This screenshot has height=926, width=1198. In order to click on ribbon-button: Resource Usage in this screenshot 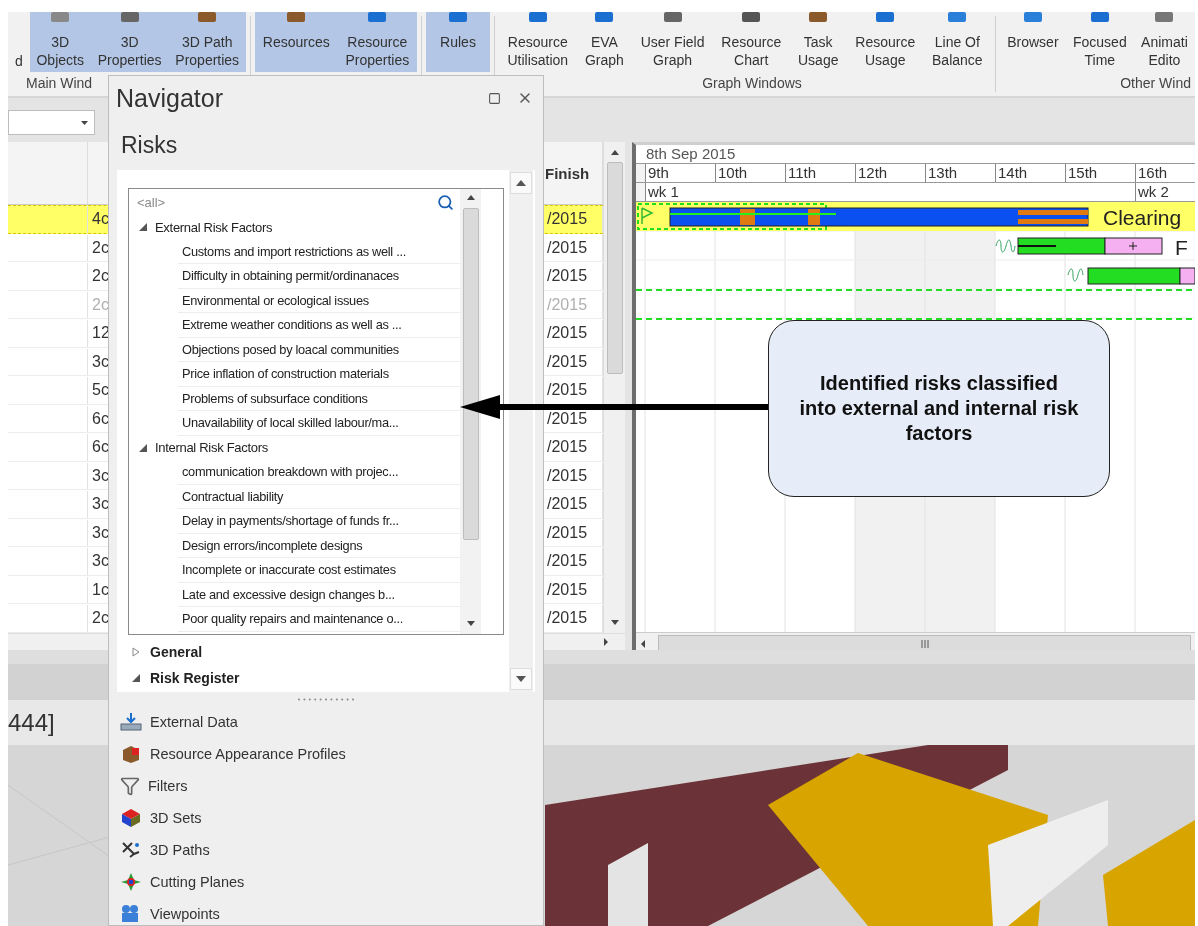, I will do `click(885, 42)`.